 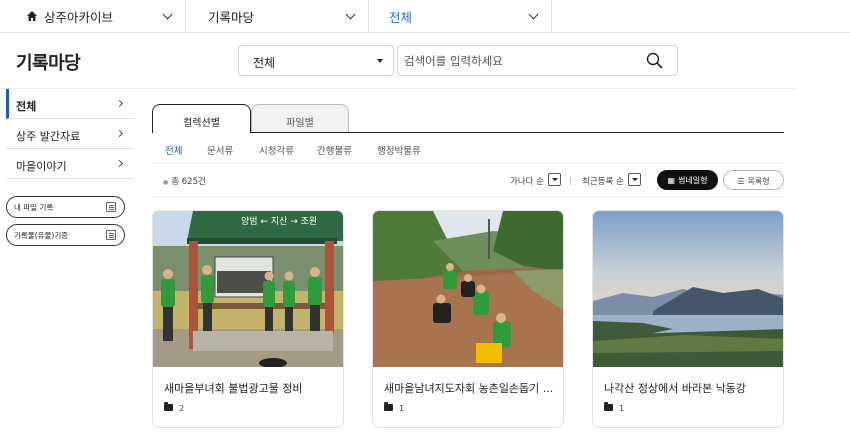 What do you see at coordinates (201, 118) in the screenshot?
I see `tab-collection: 컬렉션별` at bounding box center [201, 118].